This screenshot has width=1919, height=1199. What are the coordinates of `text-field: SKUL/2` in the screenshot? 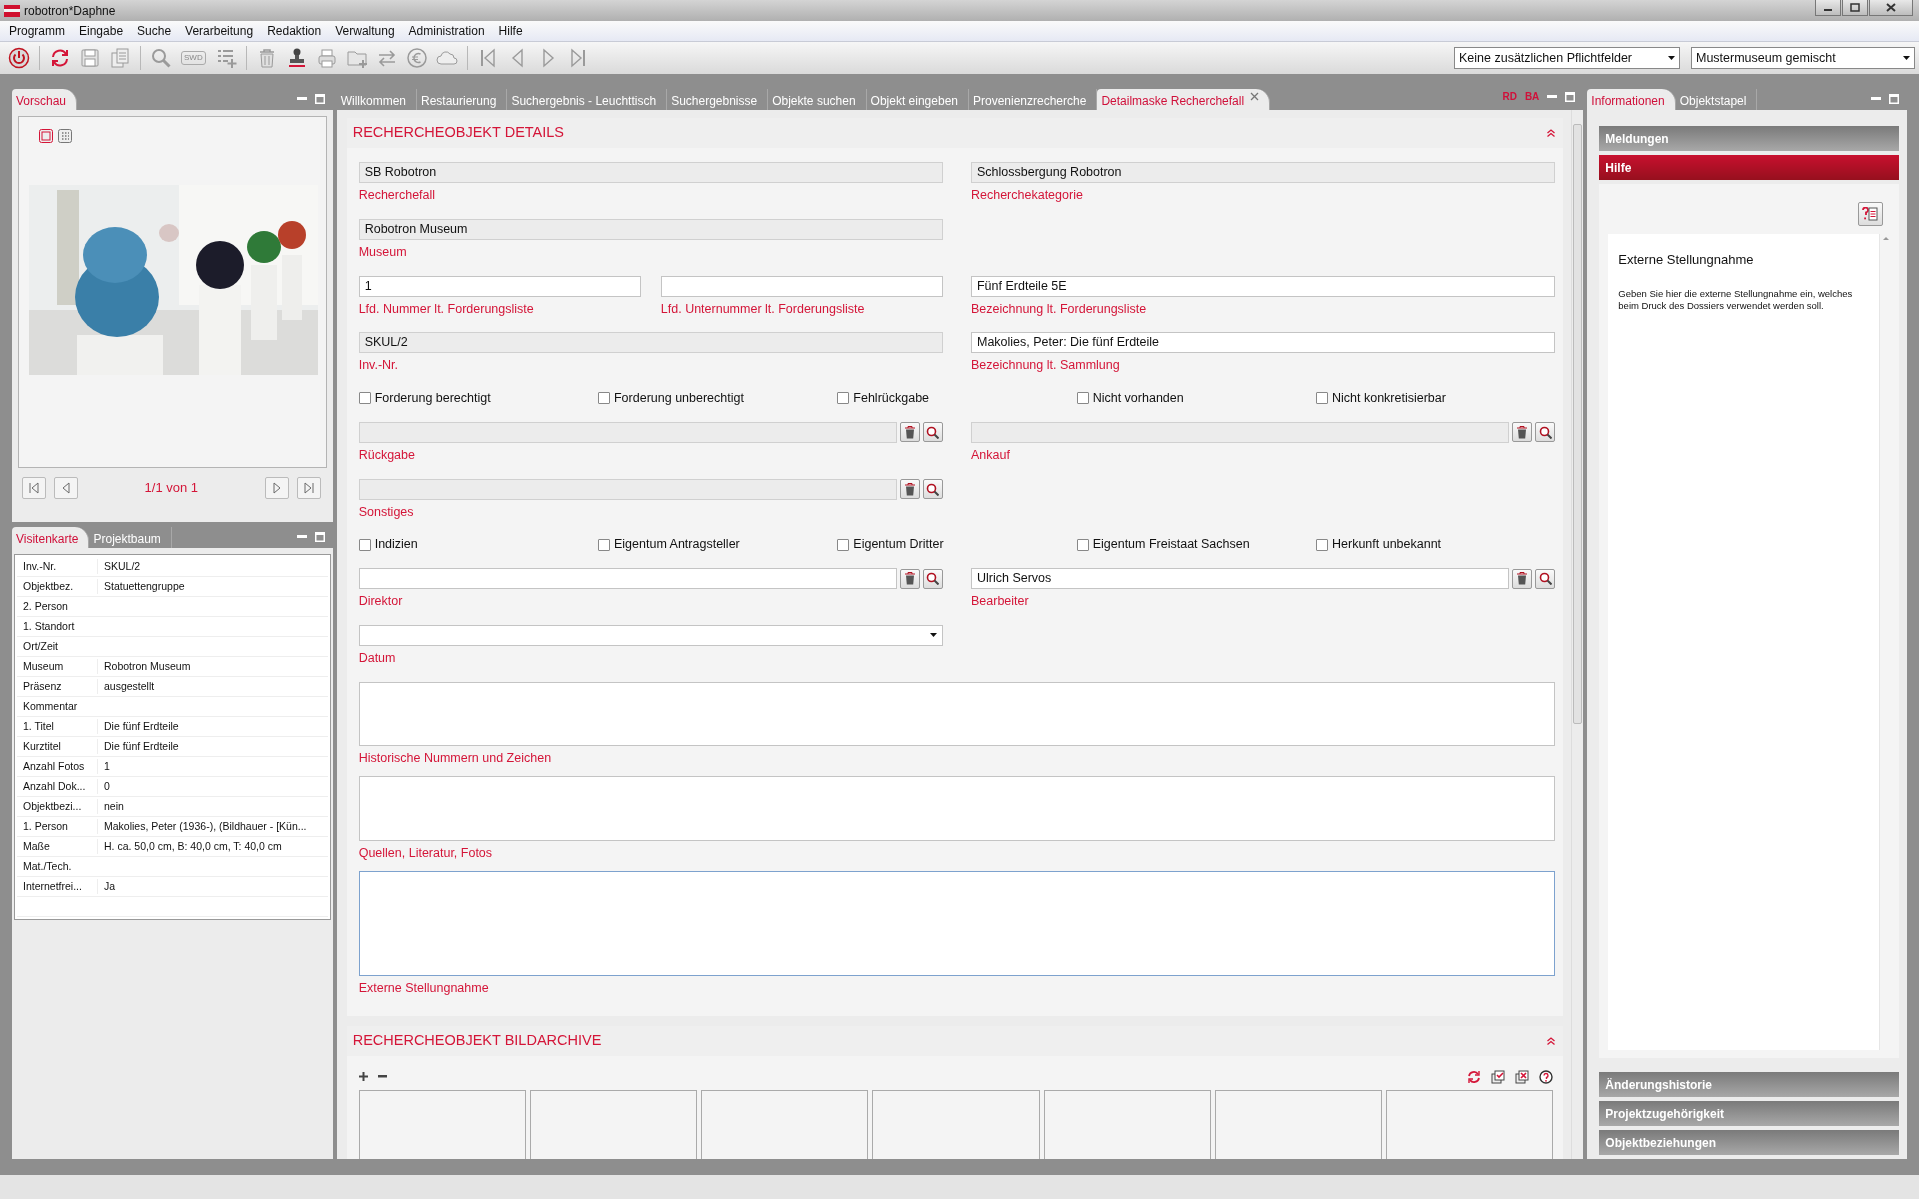 It's located at (650, 343).